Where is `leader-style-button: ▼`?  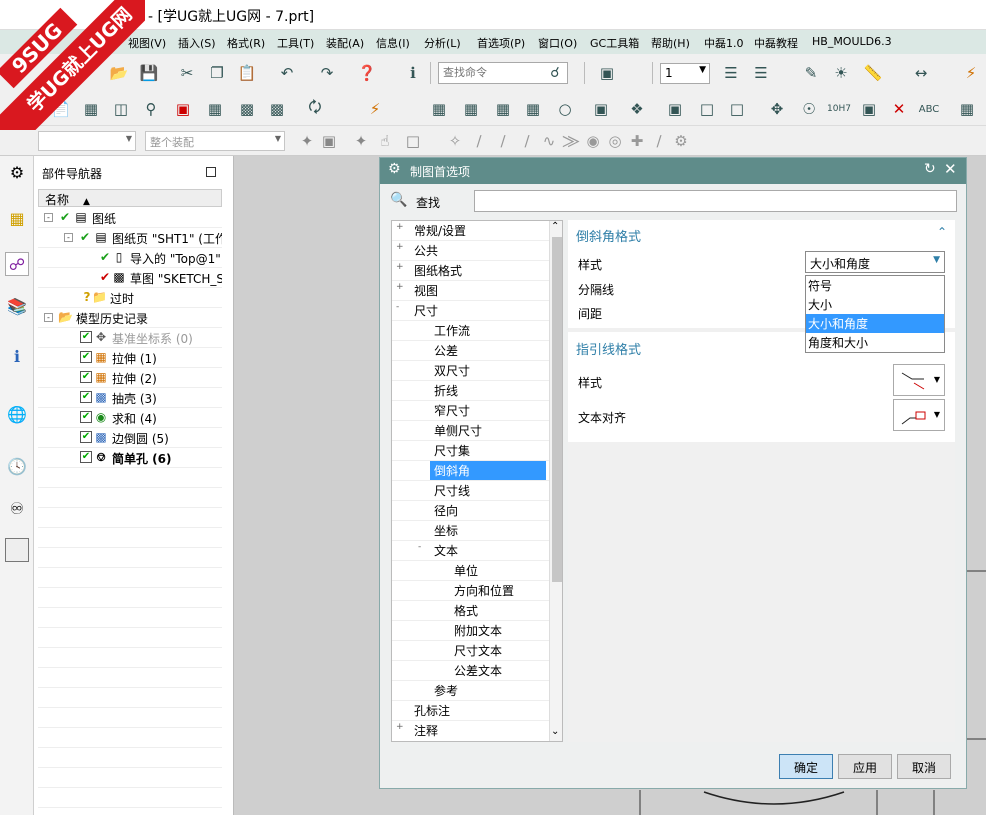
leader-style-button: ▼ is located at coordinates (919, 380).